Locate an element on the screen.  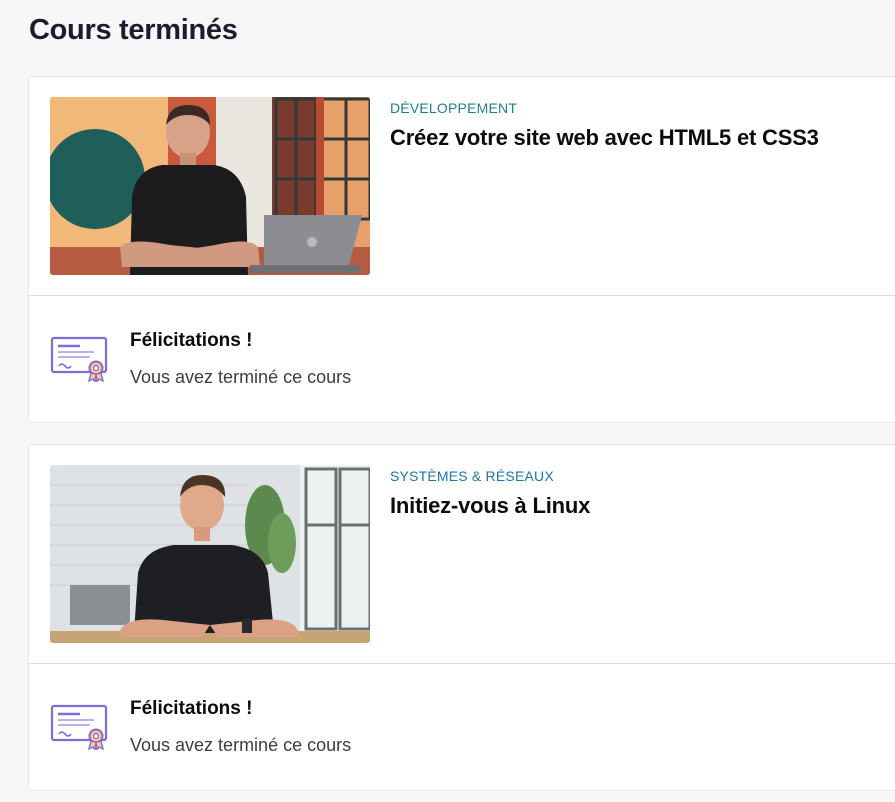
course-category: DÉVELOPPEMENT is located at coordinates (454, 108).